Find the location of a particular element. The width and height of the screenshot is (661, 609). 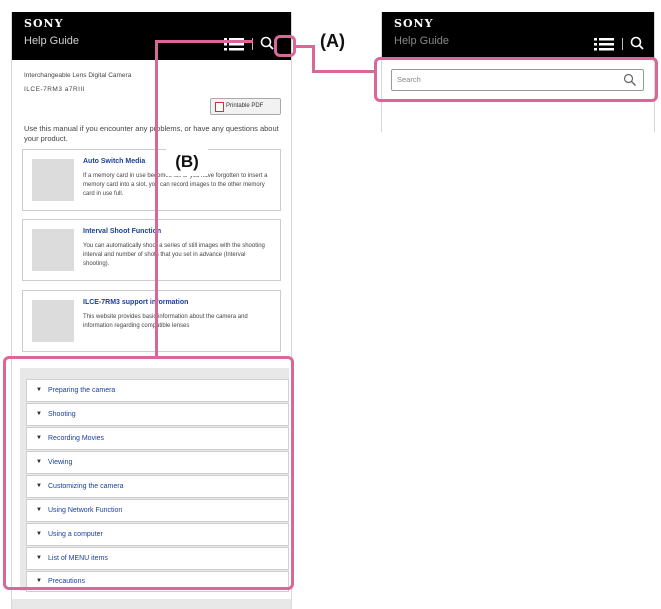

toc-item: ▼ List of MENU items is located at coordinates (157, 558).